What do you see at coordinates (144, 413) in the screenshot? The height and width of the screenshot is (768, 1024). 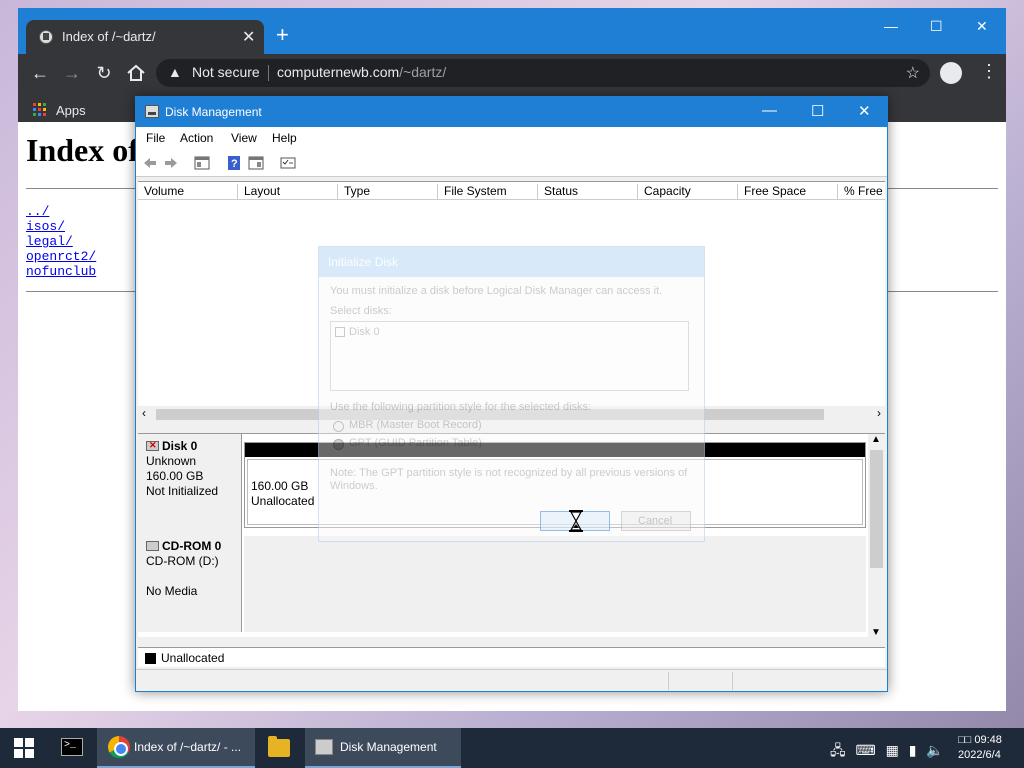 I see `scroll-left-icon: ‹` at bounding box center [144, 413].